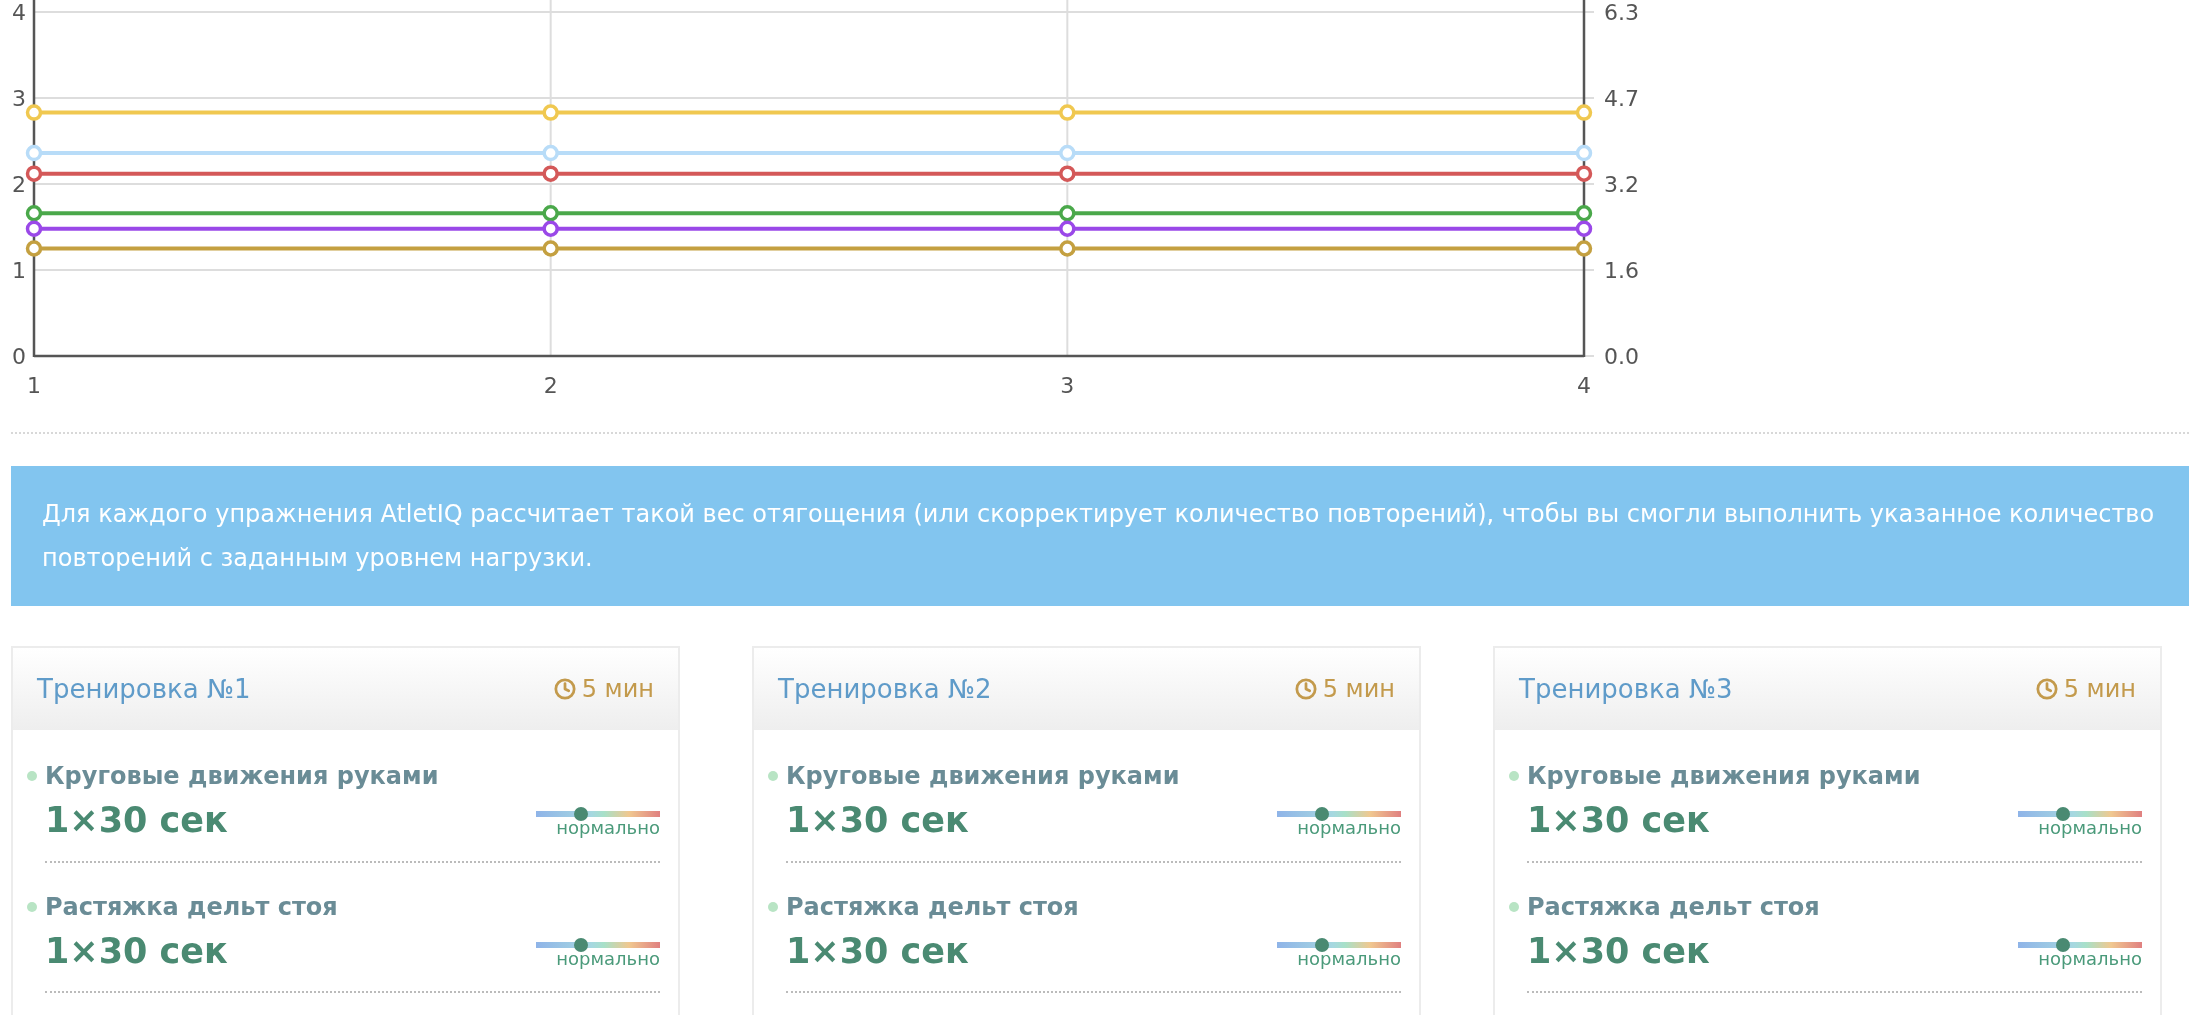  Describe the element at coordinates (550, 385) in the screenshot. I see `x-tick-label: 2` at that location.